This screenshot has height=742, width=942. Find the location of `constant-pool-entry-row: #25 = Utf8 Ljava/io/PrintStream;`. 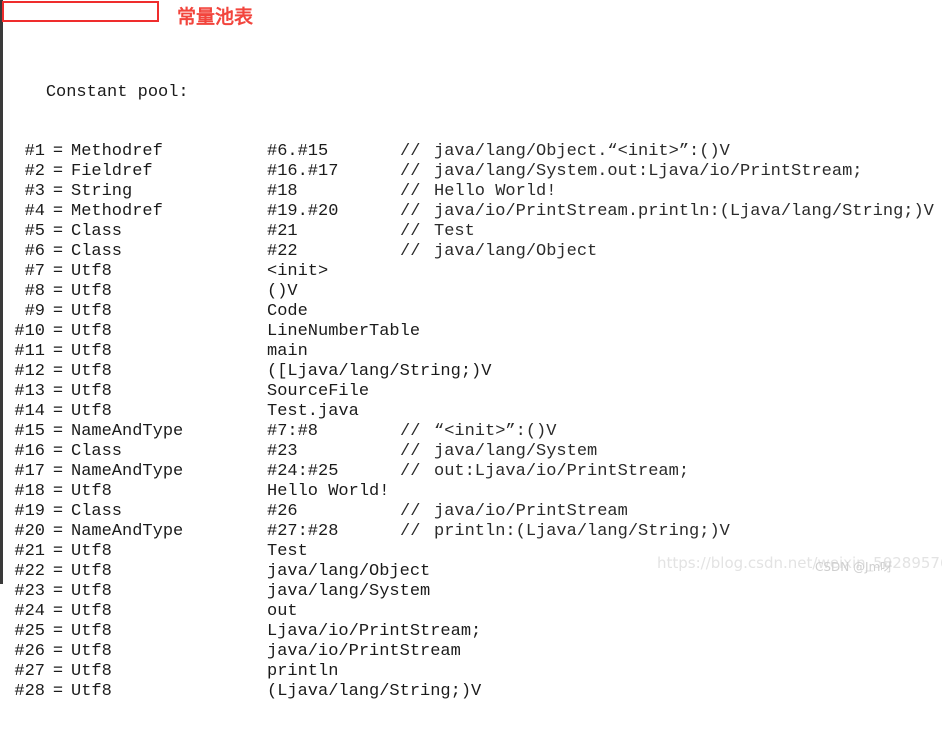

constant-pool-entry-row: #25 = Utf8 Ljava/io/PrintStream; is located at coordinates (471, 632).